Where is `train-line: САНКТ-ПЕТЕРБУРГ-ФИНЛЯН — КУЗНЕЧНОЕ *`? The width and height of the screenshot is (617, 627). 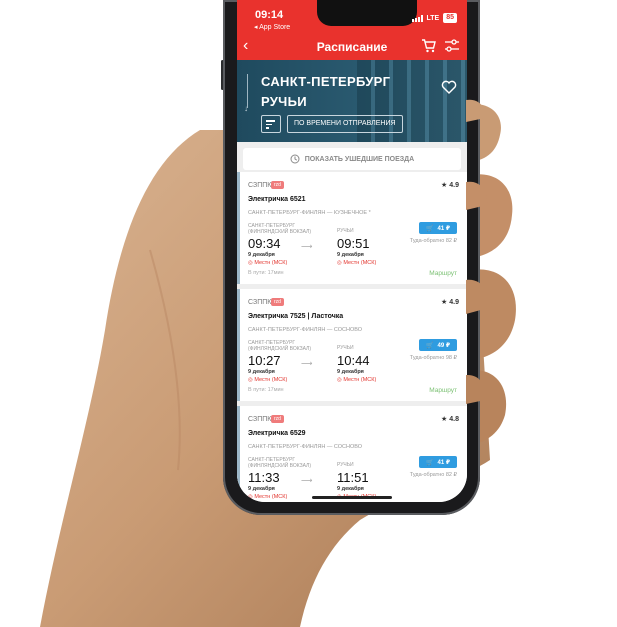
train-line: САНКТ-ПЕТЕРБУРГ-ФИНЛЯН — КУЗНЕЧНОЕ * is located at coordinates (309, 213).